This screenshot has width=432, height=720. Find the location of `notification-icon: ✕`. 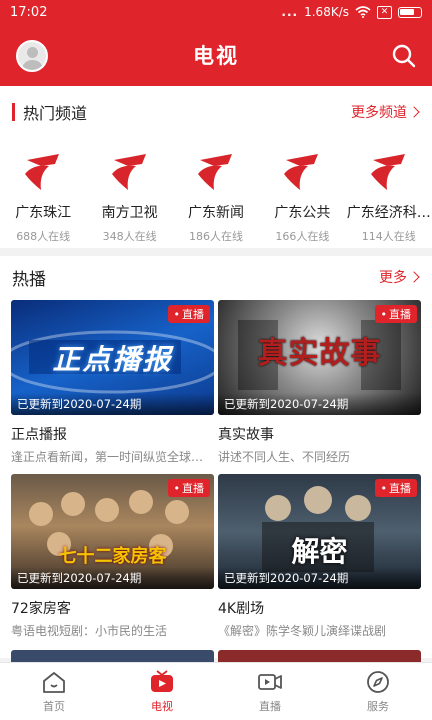

notification-icon: ✕ is located at coordinates (384, 12).